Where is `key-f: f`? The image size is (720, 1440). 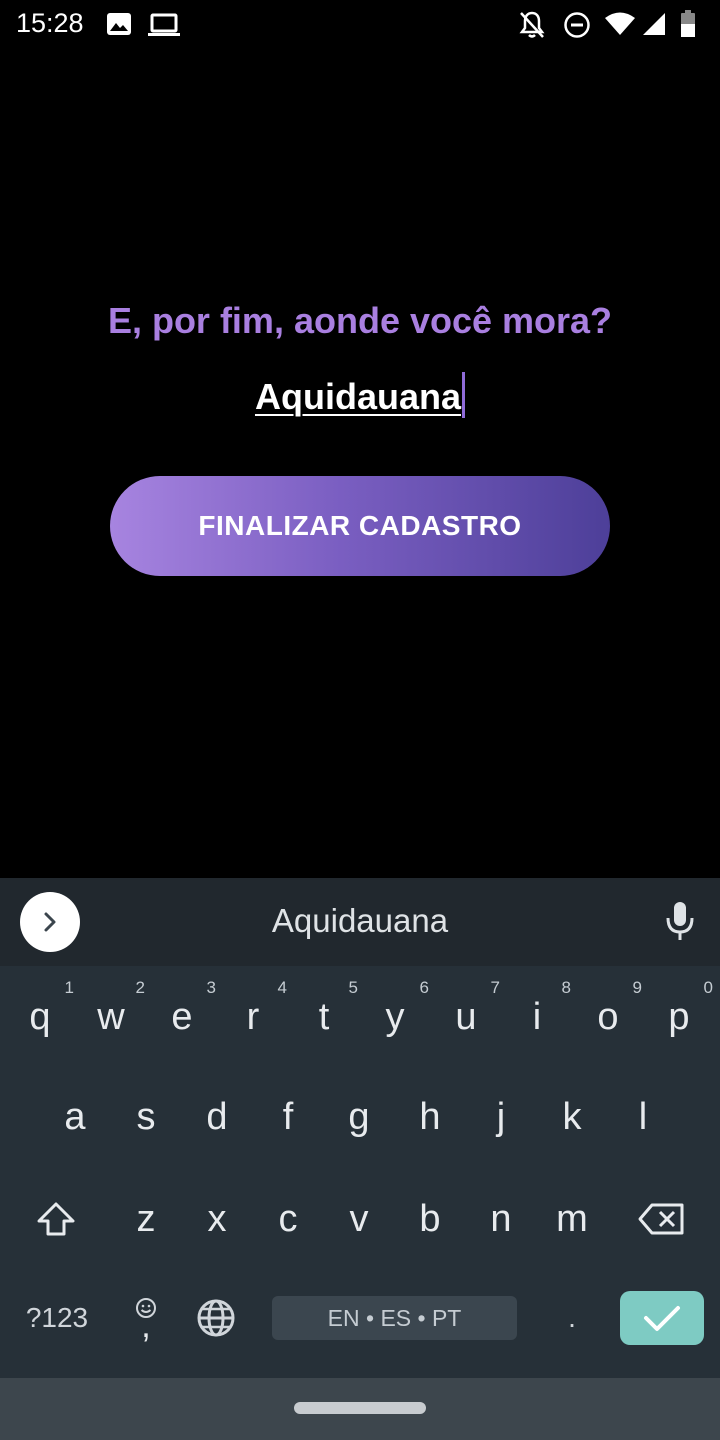
key-f: f is located at coordinates (288, 1117).